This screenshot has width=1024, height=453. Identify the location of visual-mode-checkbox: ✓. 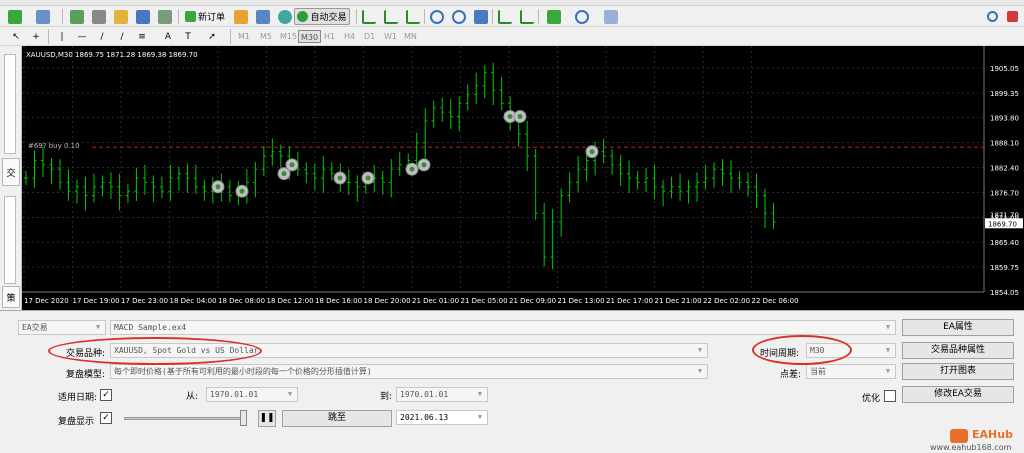
(106, 418).